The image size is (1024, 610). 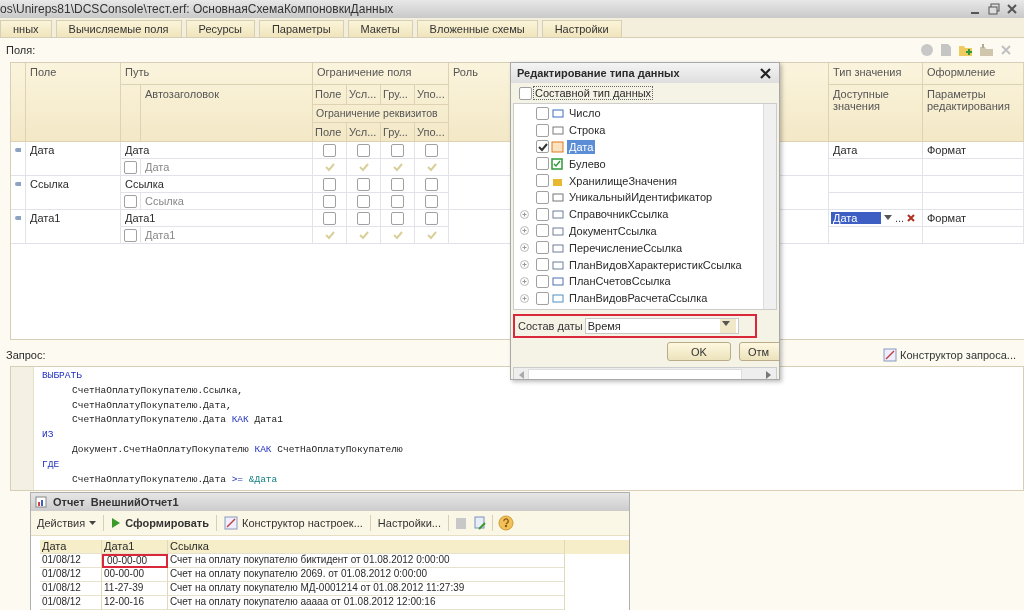 What do you see at coordinates (301, 28) in the screenshot?
I see `tab: Параметры` at bounding box center [301, 28].